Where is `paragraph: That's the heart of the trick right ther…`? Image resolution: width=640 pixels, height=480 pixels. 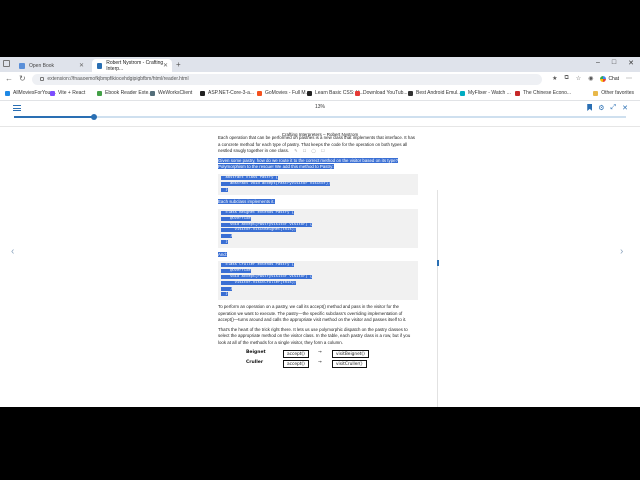 paragraph: That's the heart of the trick right ther… is located at coordinates (314, 336).